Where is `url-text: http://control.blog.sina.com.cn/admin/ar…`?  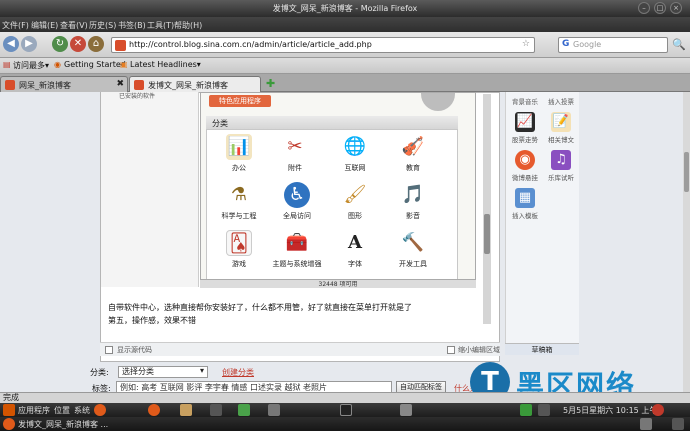 url-text: http://control.blog.sina.com.cn/admin/ar… is located at coordinates (250, 44).